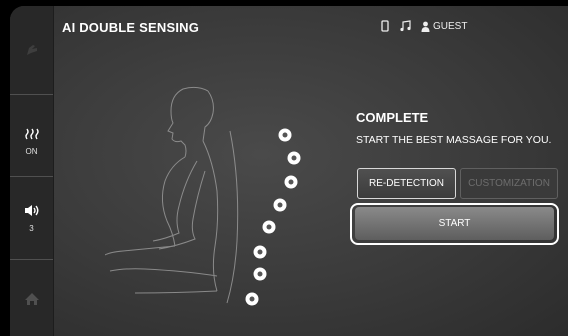 The width and height of the screenshot is (568, 336). I want to click on user-label: GUEST, so click(450, 26).